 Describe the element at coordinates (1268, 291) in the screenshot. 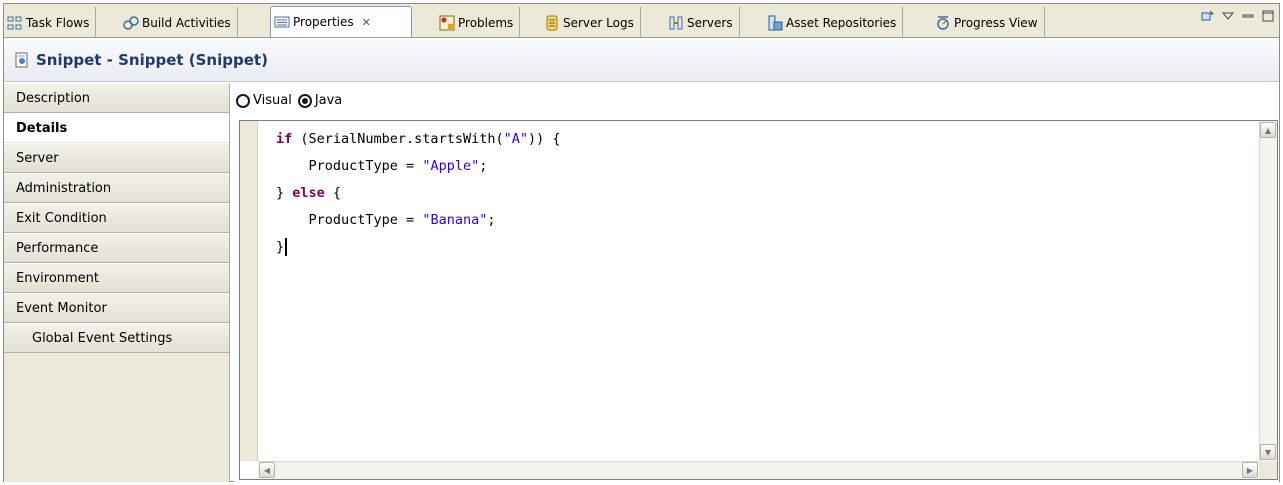

I see `vertical-scrollbar: ▲ ▼` at that location.